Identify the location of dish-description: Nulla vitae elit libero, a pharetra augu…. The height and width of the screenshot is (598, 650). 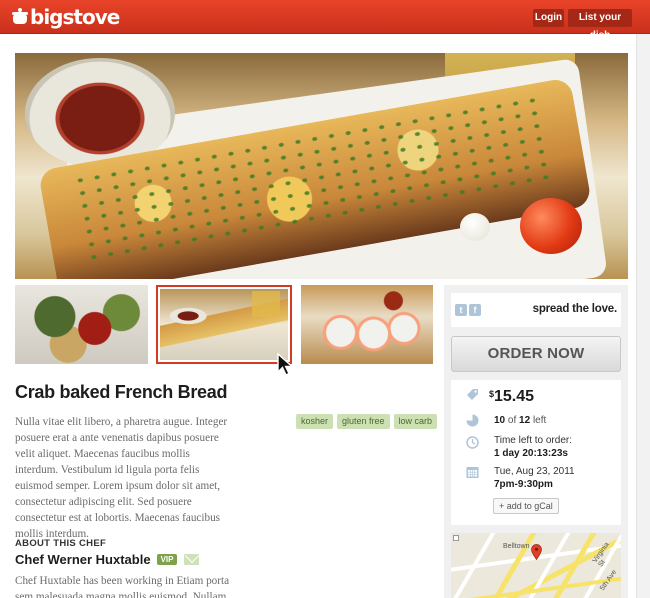
(121, 478).